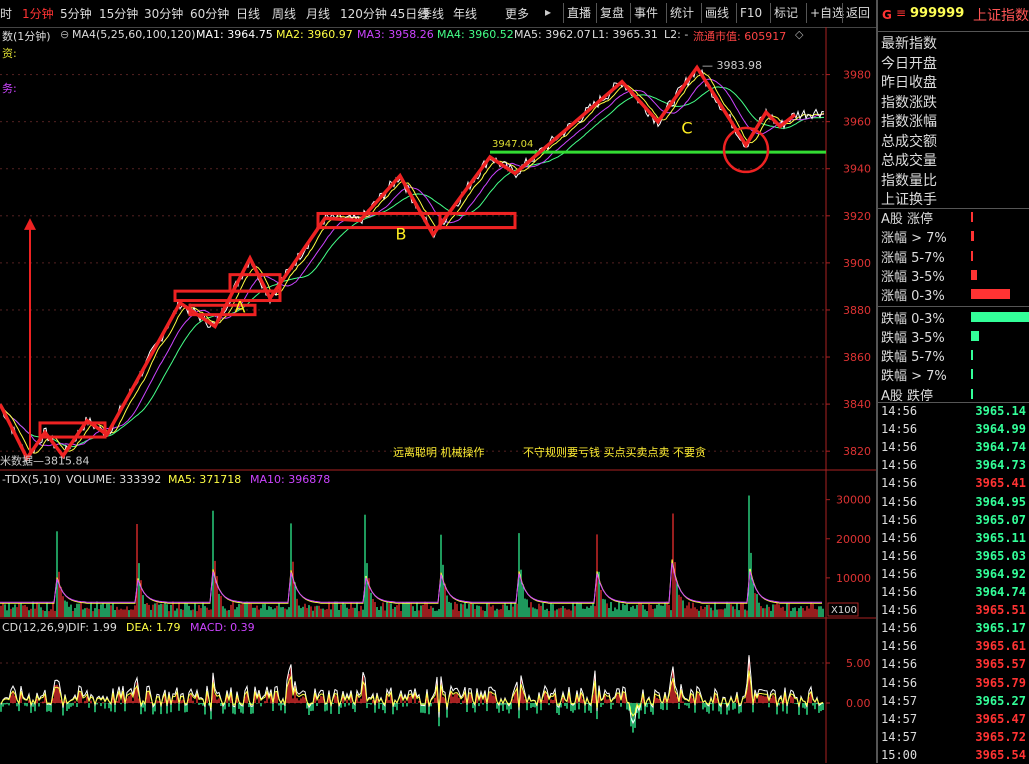 This screenshot has height=764, width=1029. I want to click on volume-tick-label: 10000, so click(853, 578).